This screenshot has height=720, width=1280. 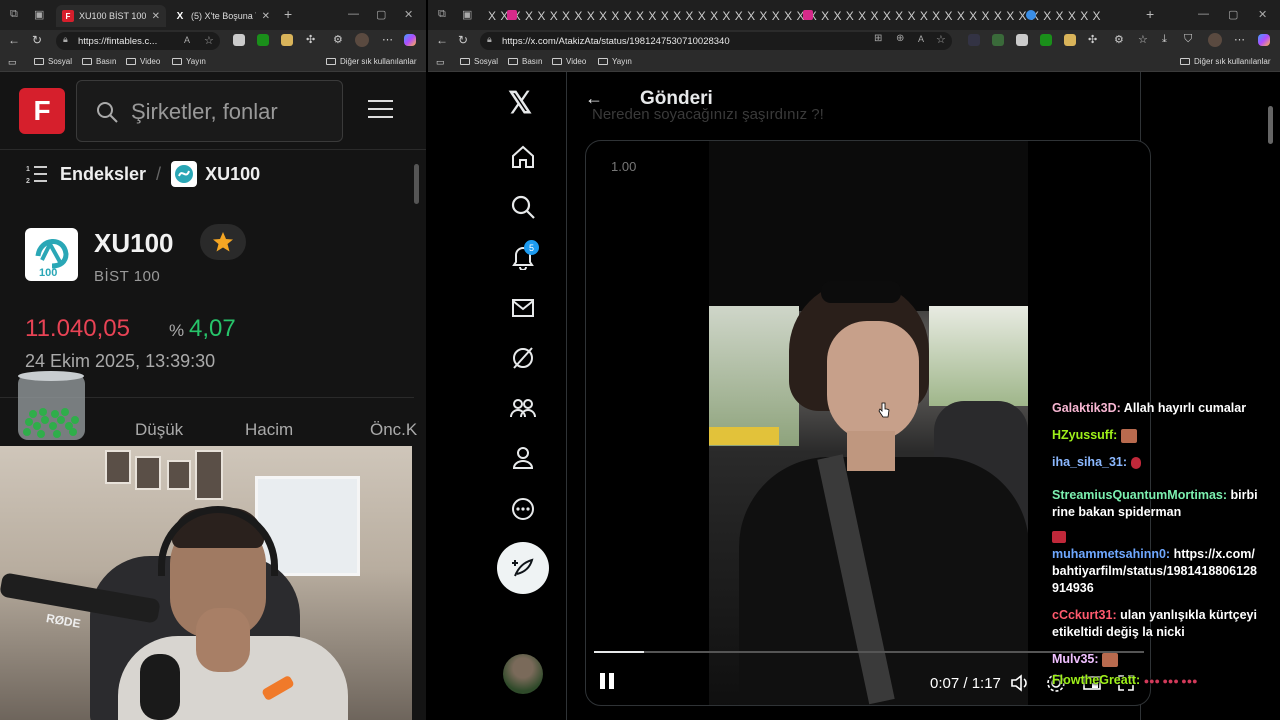 What do you see at coordinates (523, 458) in the screenshot?
I see `profile-icon` at bounding box center [523, 458].